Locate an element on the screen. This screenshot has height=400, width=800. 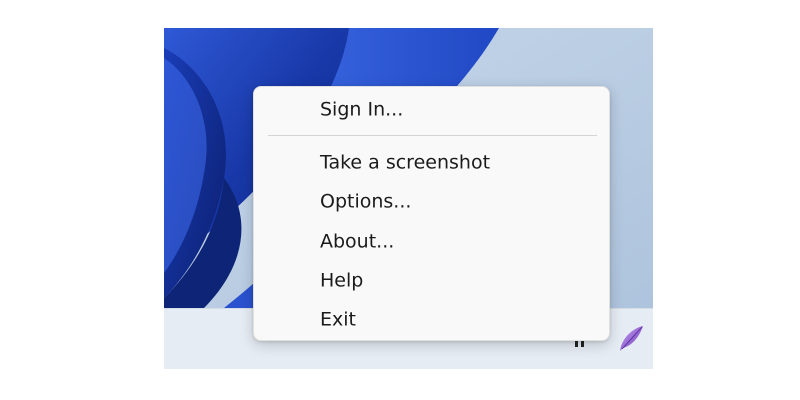
menu-item-help: Help is located at coordinates (431, 281).